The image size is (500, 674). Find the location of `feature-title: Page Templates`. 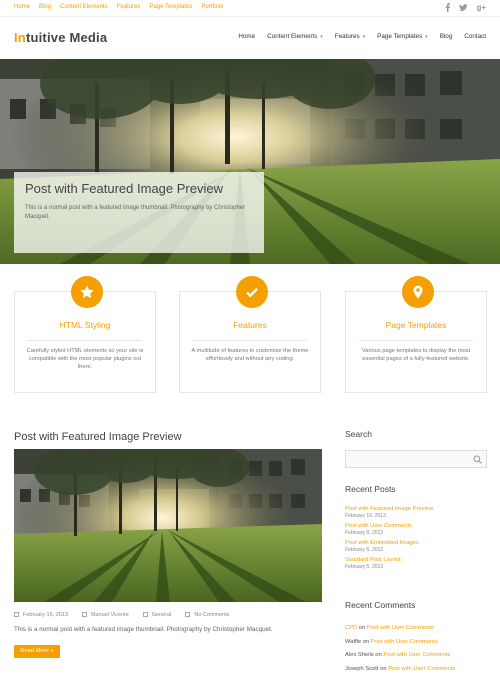

feature-title: Page Templates is located at coordinates (416, 325).